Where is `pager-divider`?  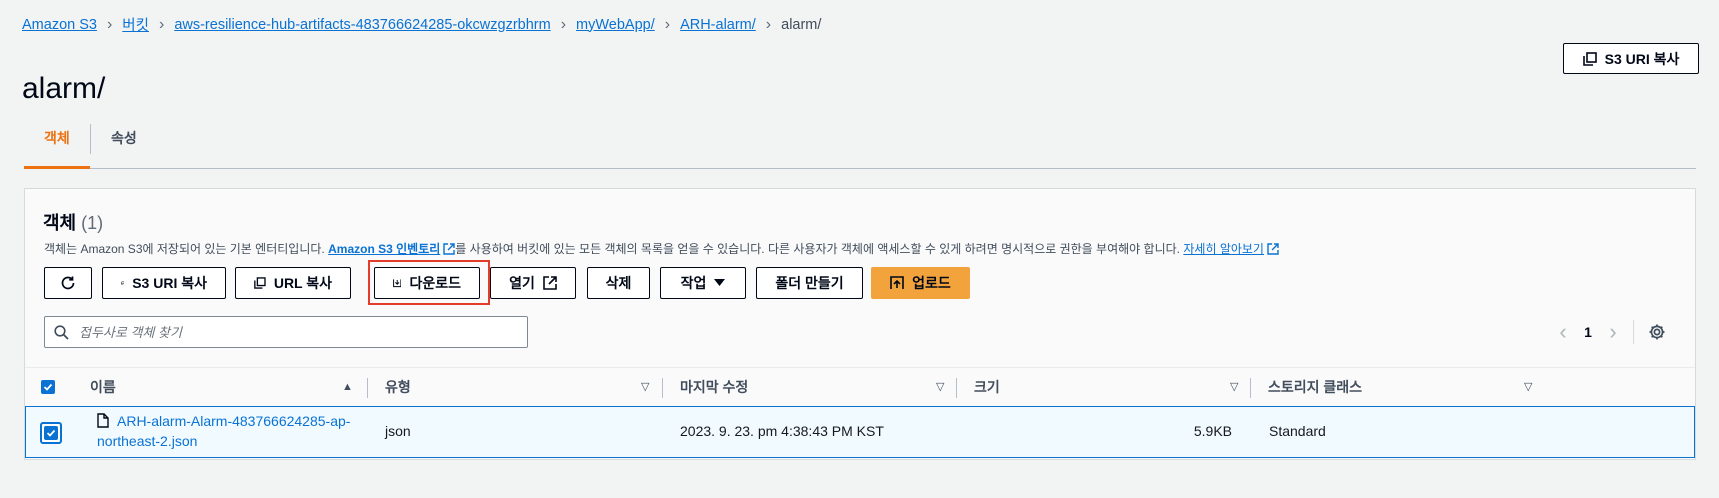 pager-divider is located at coordinates (1633, 332).